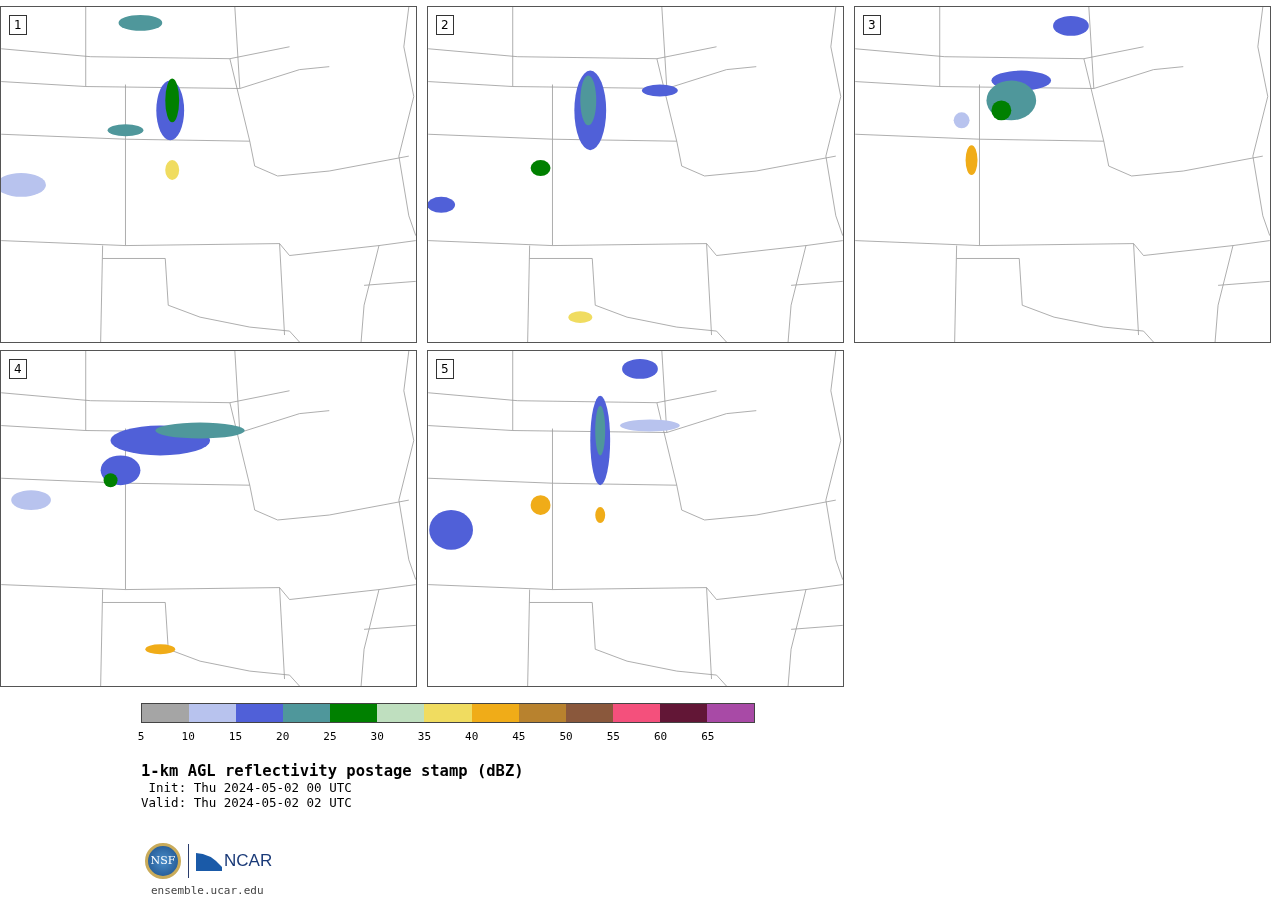 This screenshot has height=901, width=1280. What do you see at coordinates (566, 736) in the screenshot?
I see `tick-label: 50` at bounding box center [566, 736].